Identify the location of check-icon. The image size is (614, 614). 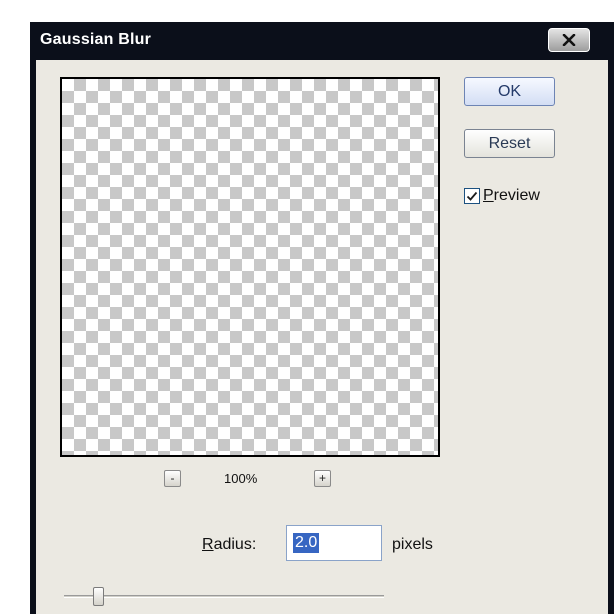
(472, 196).